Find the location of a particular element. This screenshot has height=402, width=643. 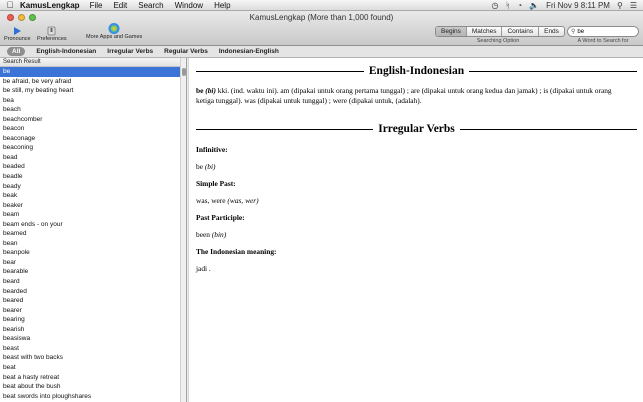

section-title-english-indonesian: English-Indonesian is located at coordinates (416, 71).